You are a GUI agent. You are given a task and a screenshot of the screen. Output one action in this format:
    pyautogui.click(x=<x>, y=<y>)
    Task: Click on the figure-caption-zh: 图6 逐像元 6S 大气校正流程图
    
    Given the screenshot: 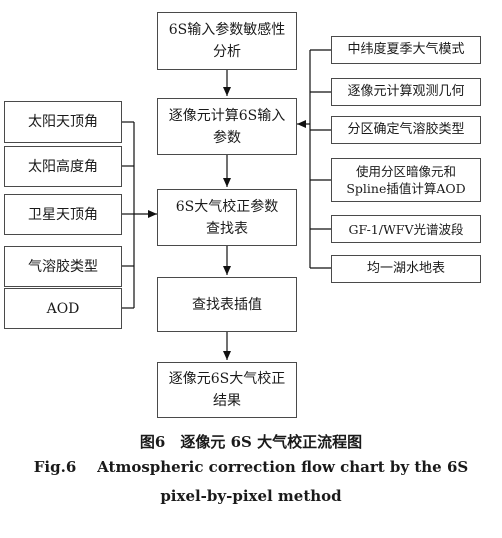 What is the action you would take?
    pyautogui.click(x=251, y=442)
    